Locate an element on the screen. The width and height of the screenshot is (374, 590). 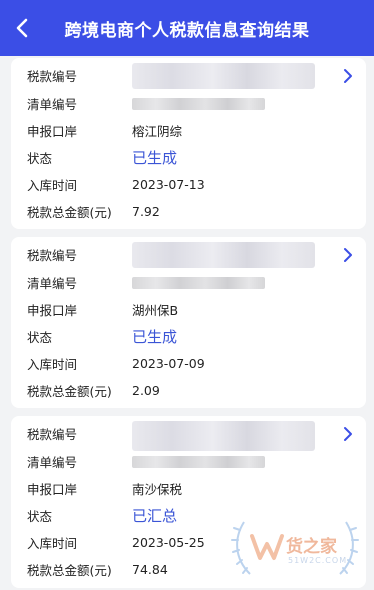
total-value: 74.84 is located at coordinates (150, 569).